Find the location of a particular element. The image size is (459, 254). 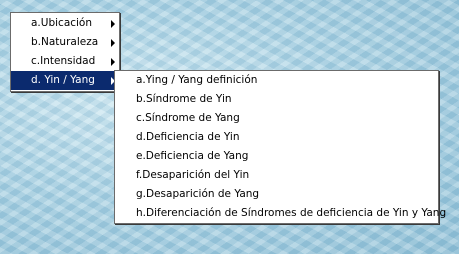

submenu-item-sindrome-yang: c.Síndrome de Yang is located at coordinates (276, 118).